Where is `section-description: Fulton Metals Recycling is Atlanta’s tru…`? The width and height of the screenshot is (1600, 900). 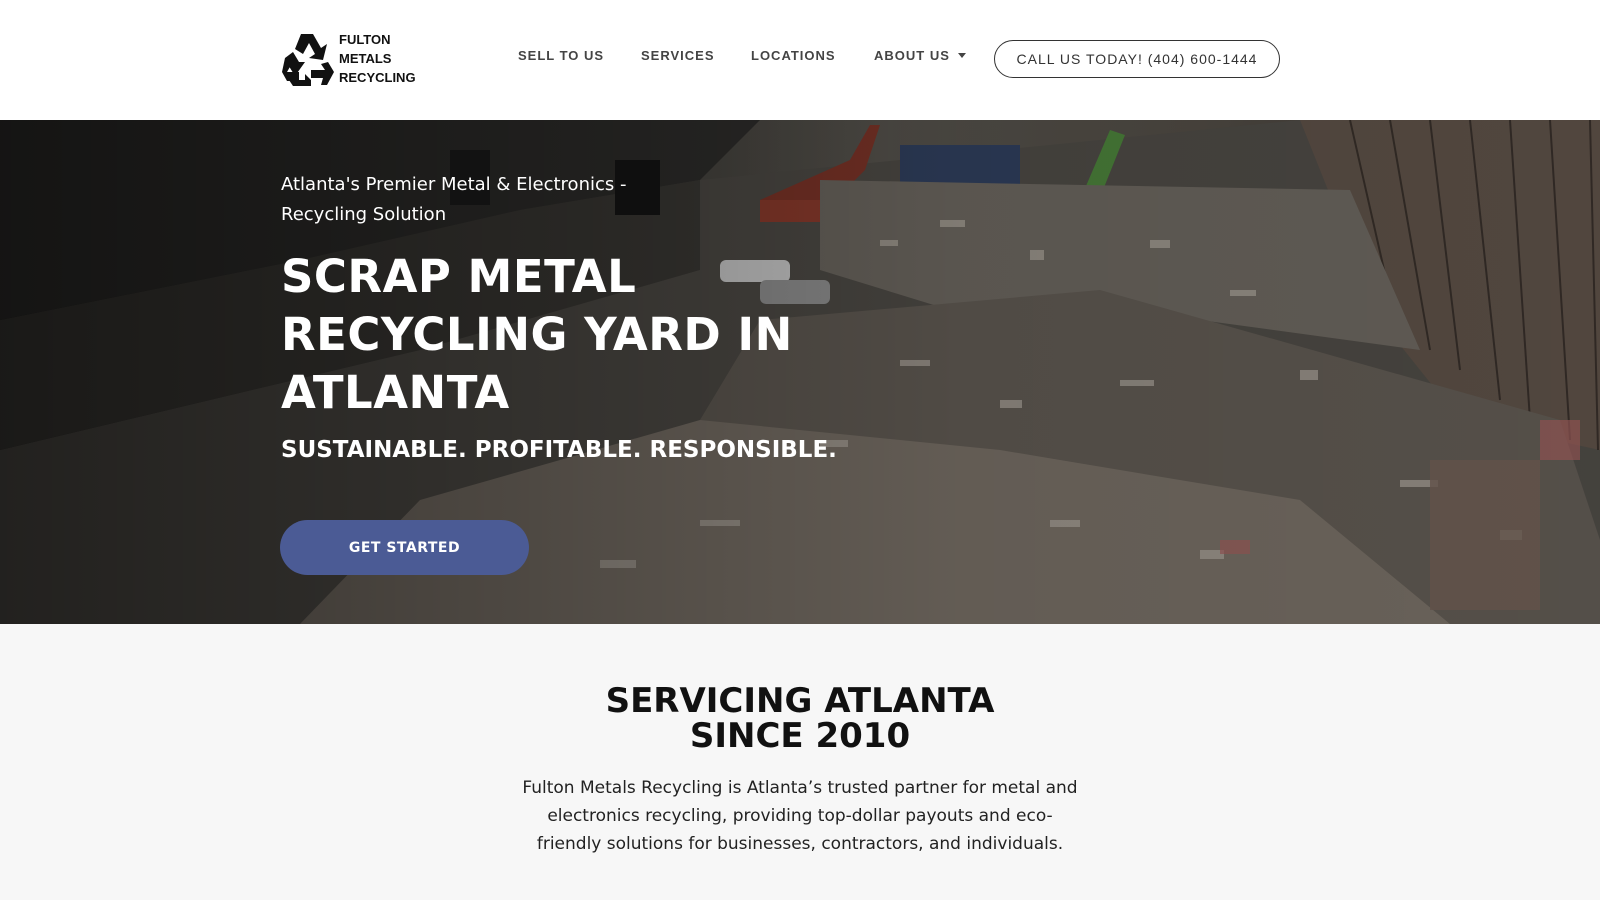
section-description: Fulton Metals Recycling is Atlanta’s tru… is located at coordinates (800, 816).